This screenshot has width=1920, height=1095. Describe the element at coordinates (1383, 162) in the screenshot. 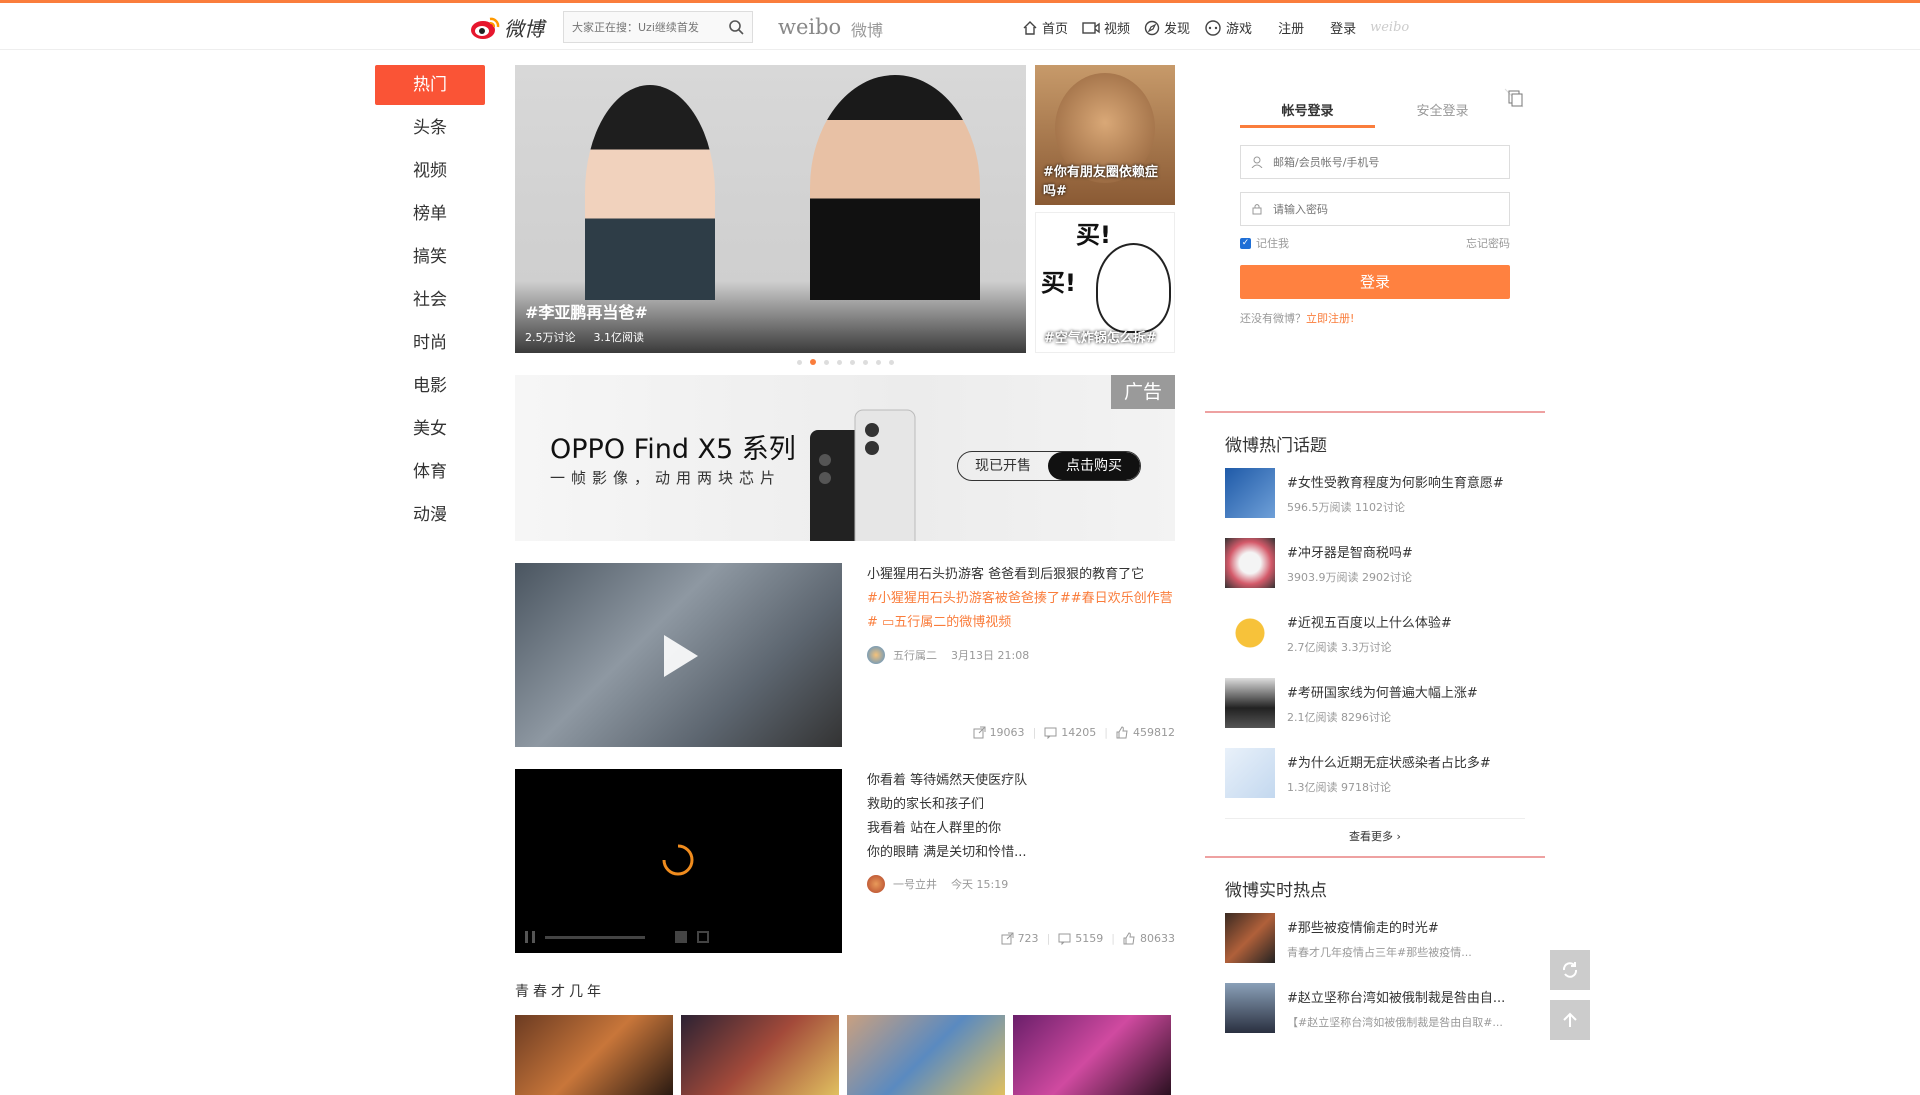

I see `username-input` at that location.